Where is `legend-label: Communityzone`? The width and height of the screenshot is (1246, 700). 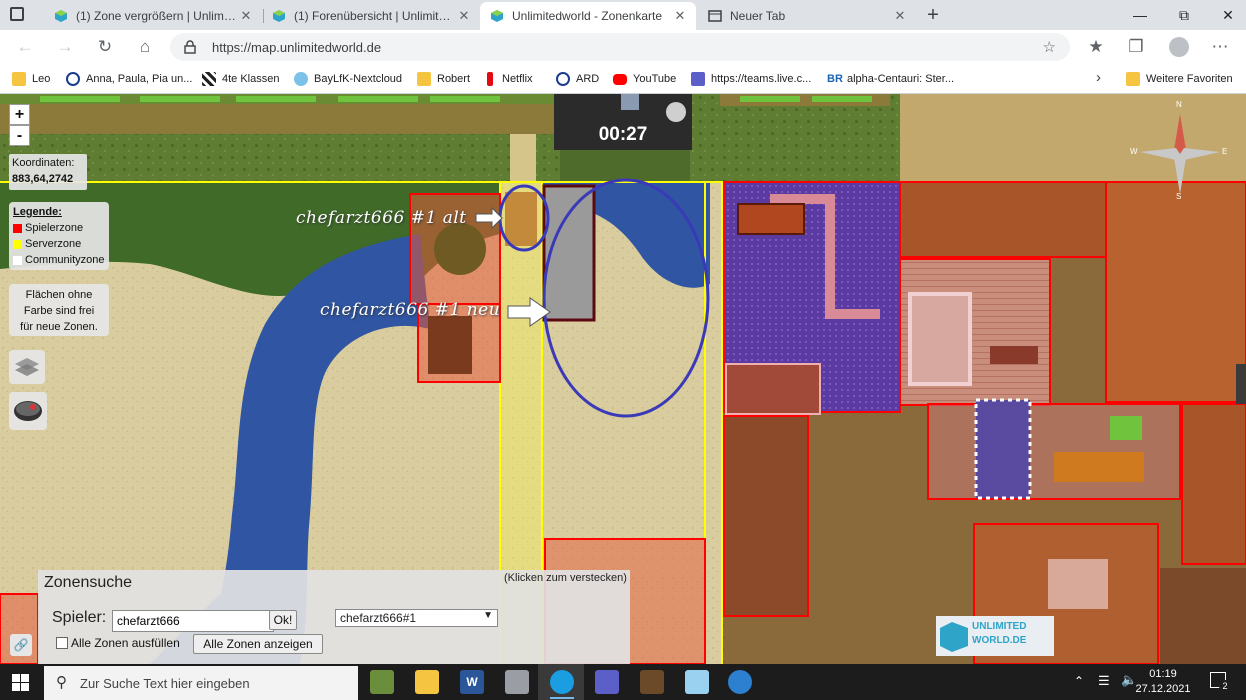
legend-label: Communityzone is located at coordinates (65, 260).